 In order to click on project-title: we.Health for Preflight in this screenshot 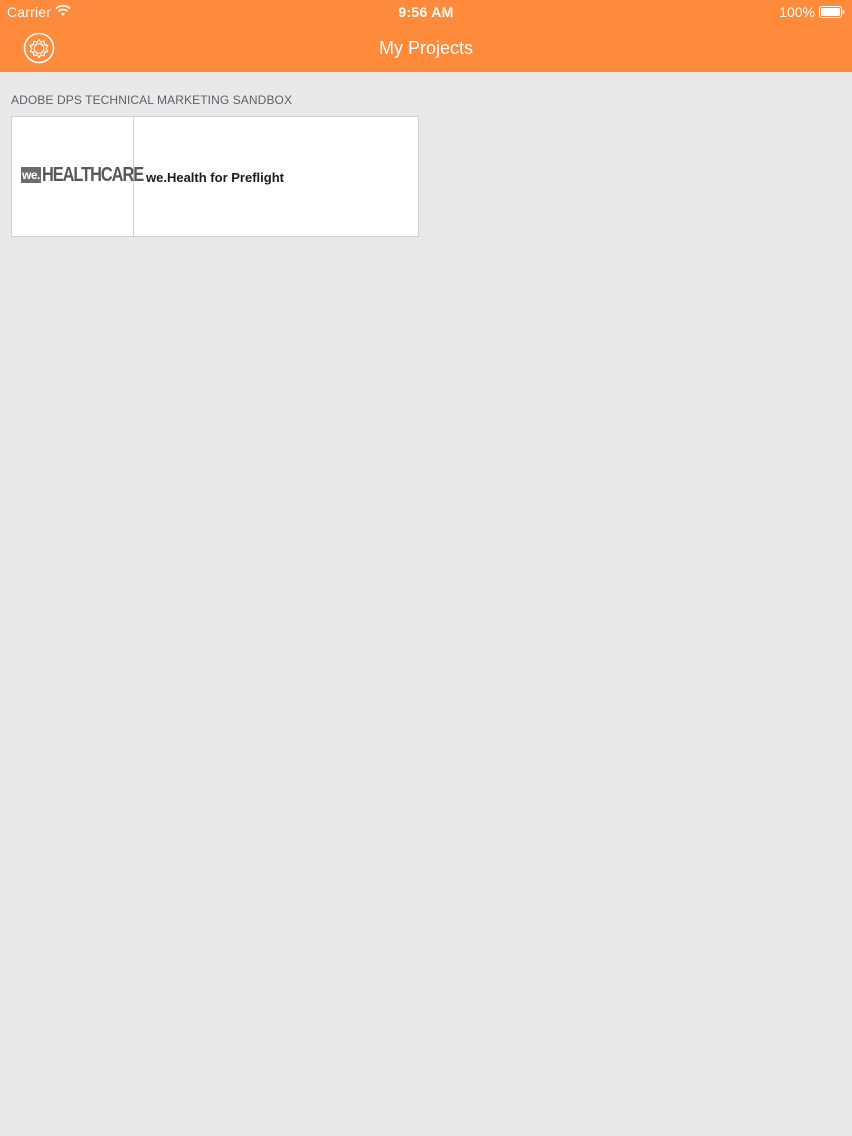, I will do `click(215, 177)`.